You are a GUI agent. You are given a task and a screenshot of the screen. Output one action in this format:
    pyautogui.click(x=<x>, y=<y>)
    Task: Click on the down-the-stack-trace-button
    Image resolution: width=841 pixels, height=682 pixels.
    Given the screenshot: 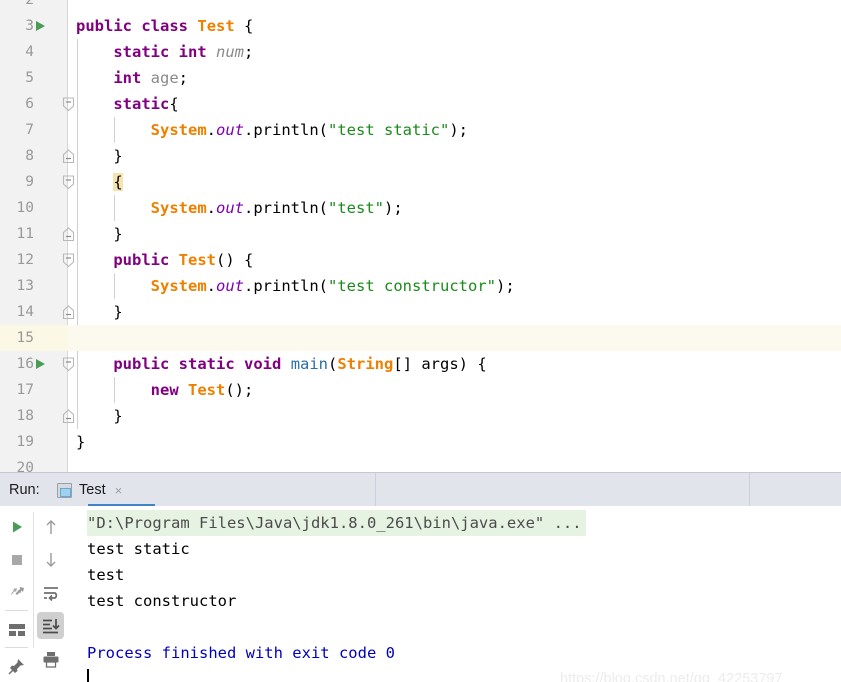 What is the action you would take?
    pyautogui.click(x=50, y=559)
    